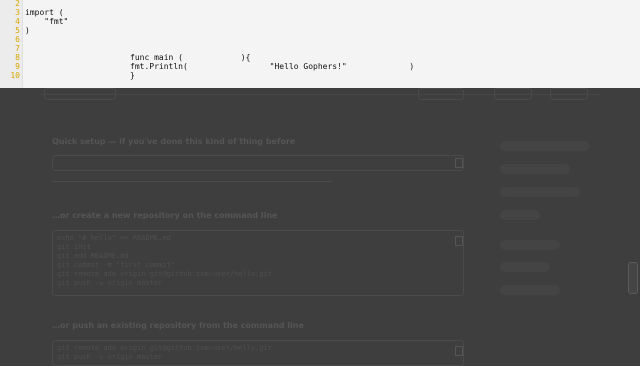 The width and height of the screenshot is (640, 366). Describe the element at coordinates (17, 48) in the screenshot. I see `line-number: 7` at that location.